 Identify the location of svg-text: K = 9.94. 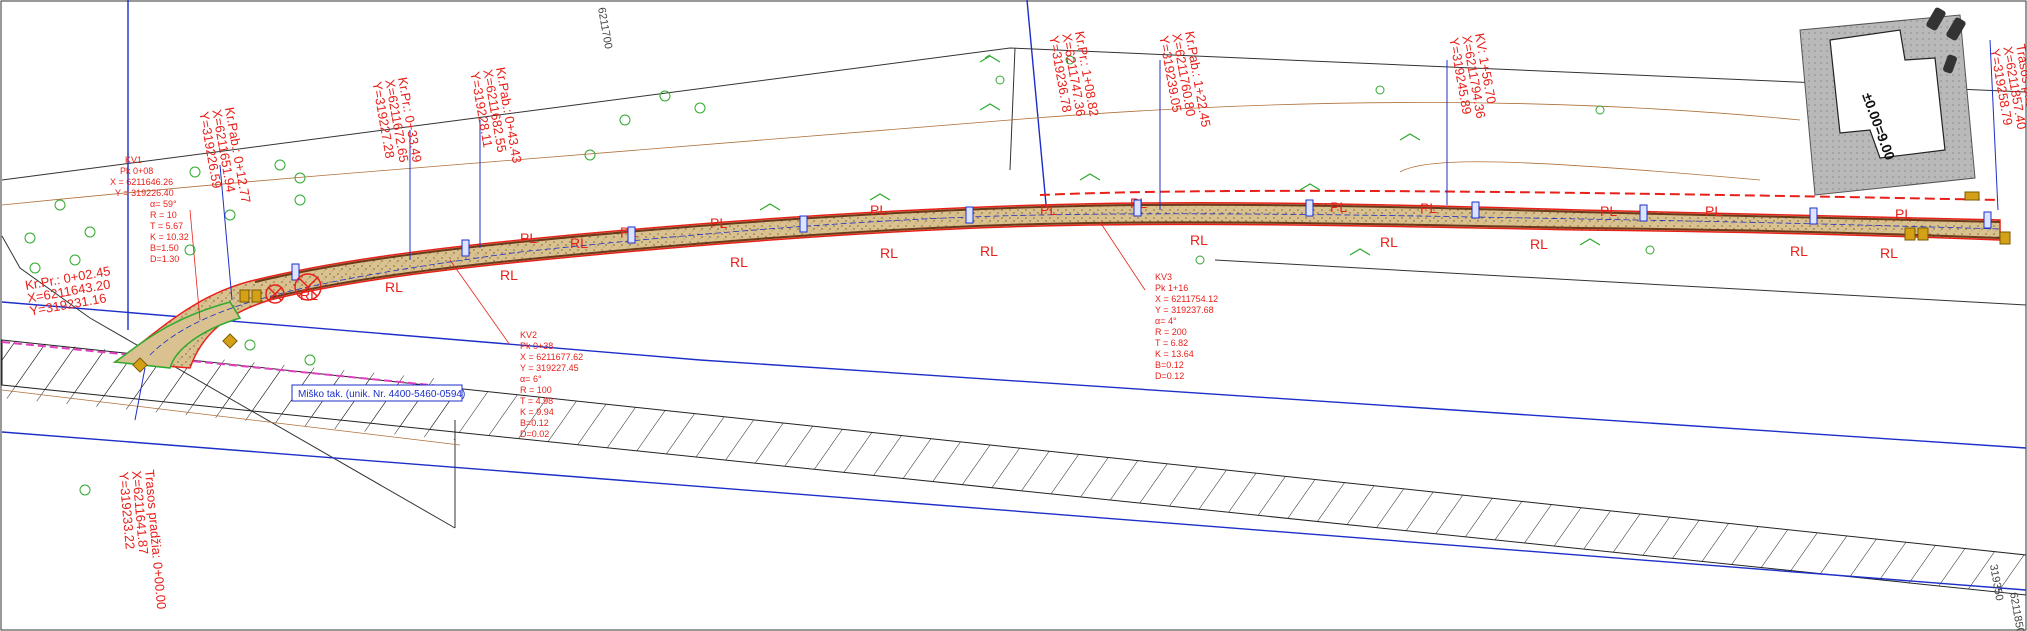
(537, 412).